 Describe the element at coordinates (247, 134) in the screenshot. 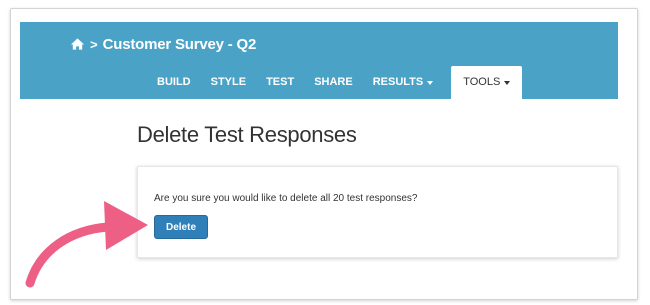

I see `page-title: Delete Test Responses` at that location.